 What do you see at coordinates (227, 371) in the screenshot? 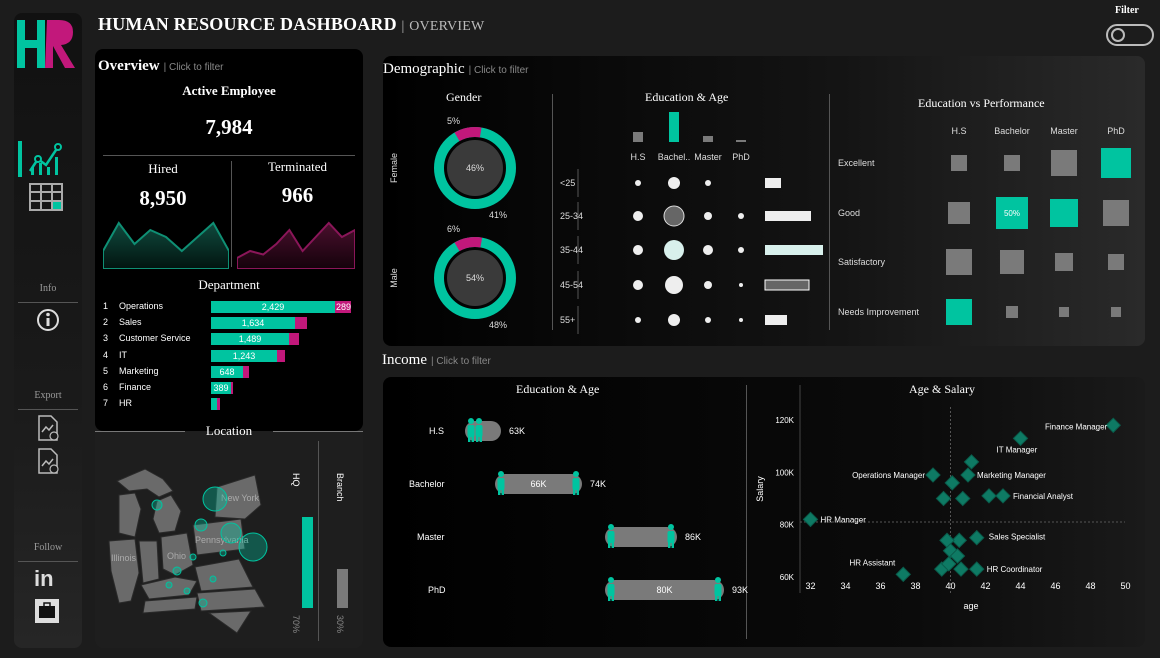
I see `dept-active-value: 648` at bounding box center [227, 371].